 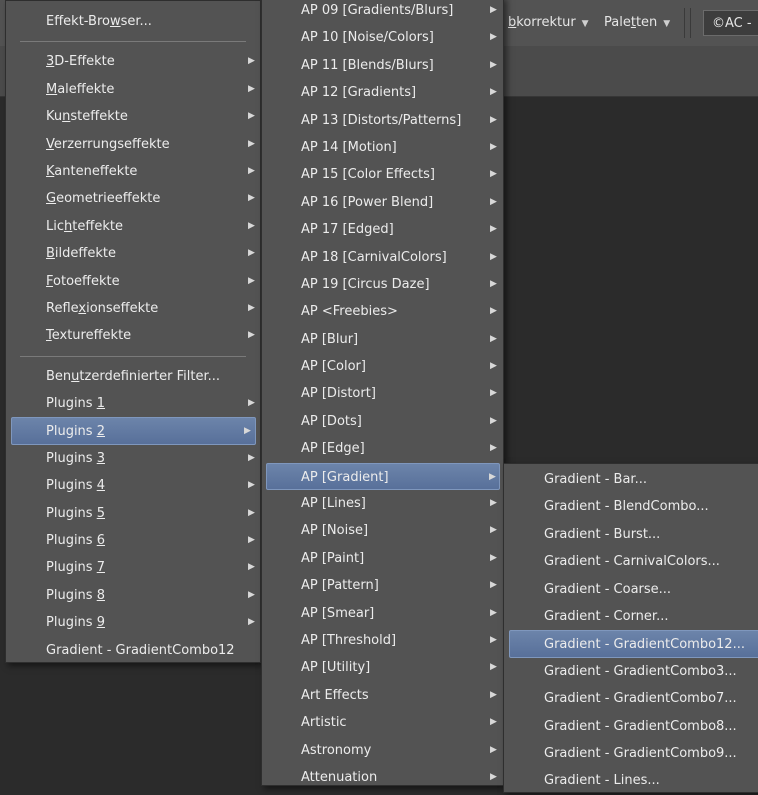 I want to click on menu-item-label: Plugins 9, so click(x=75, y=623).